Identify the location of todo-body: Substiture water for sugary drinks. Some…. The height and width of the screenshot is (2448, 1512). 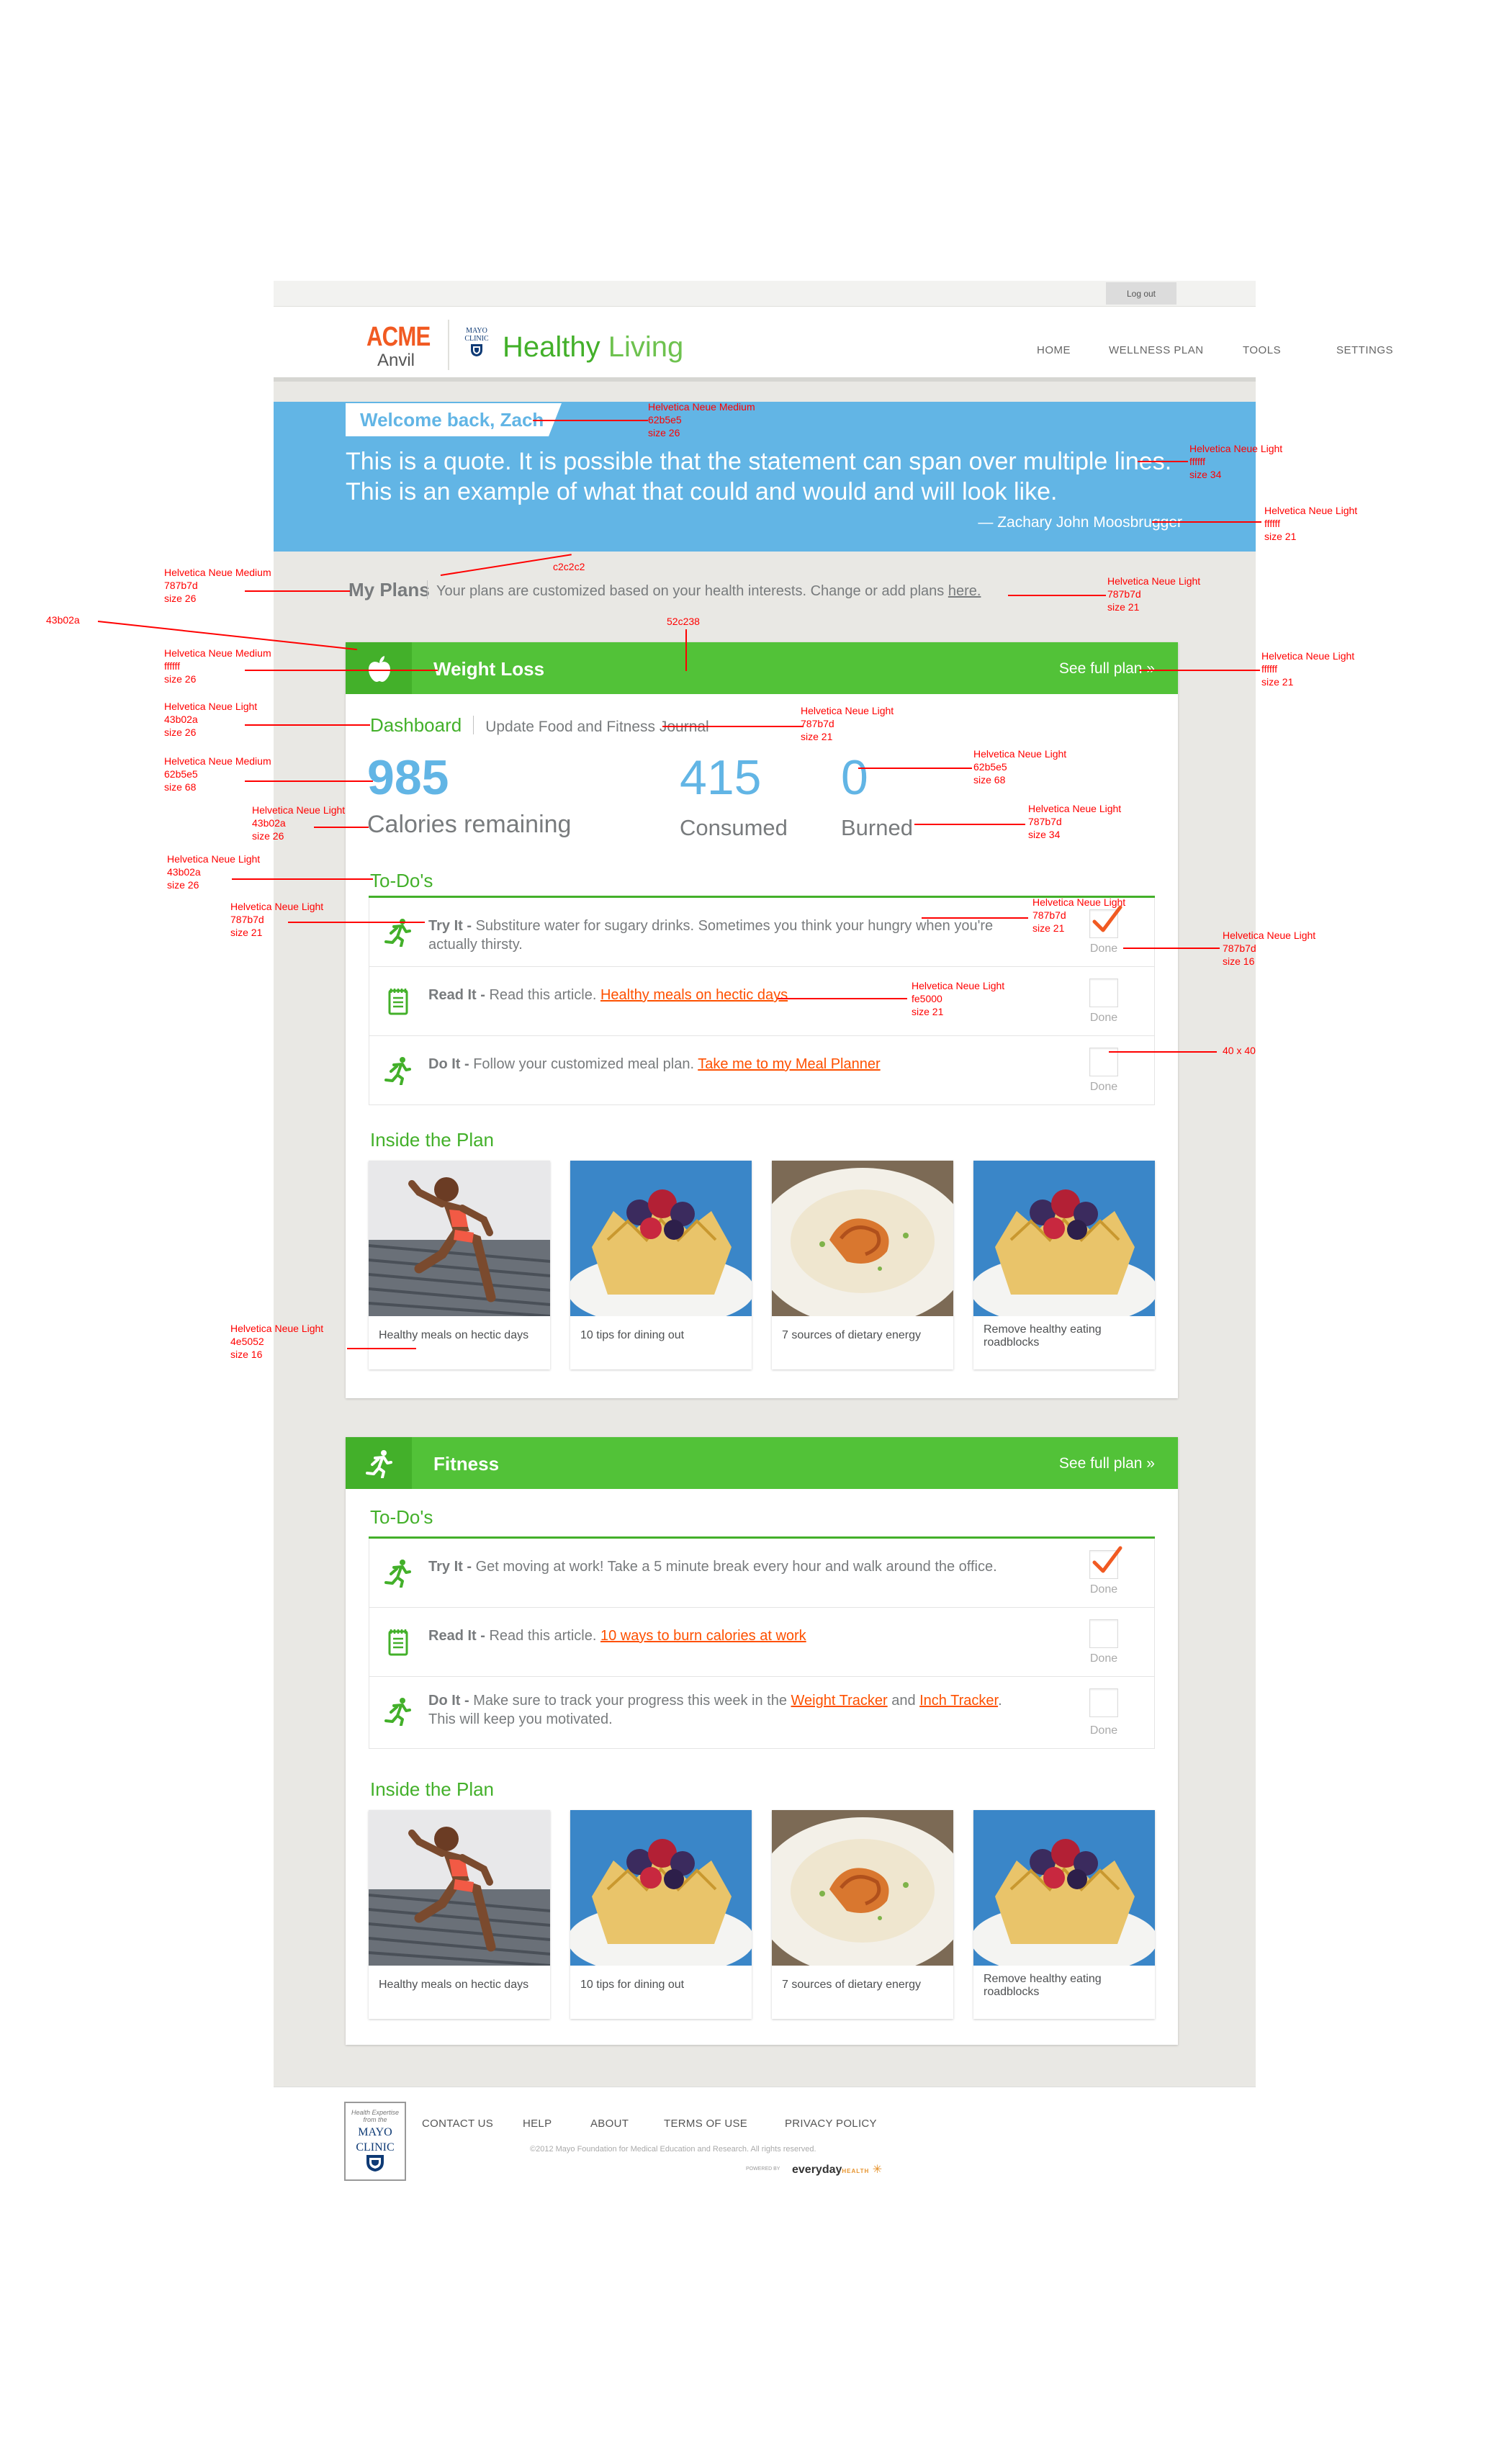
(711, 935).